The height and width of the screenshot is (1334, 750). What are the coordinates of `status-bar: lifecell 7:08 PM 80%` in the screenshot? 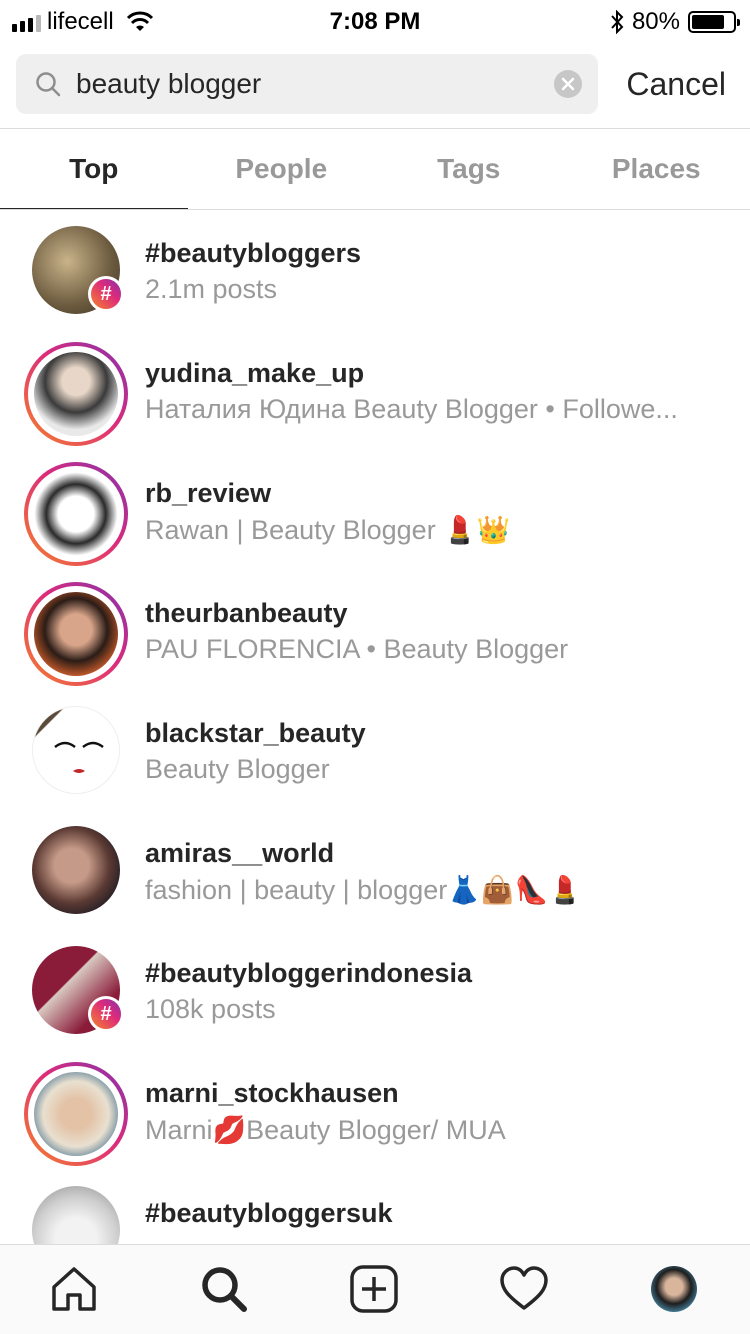 It's located at (375, 20).